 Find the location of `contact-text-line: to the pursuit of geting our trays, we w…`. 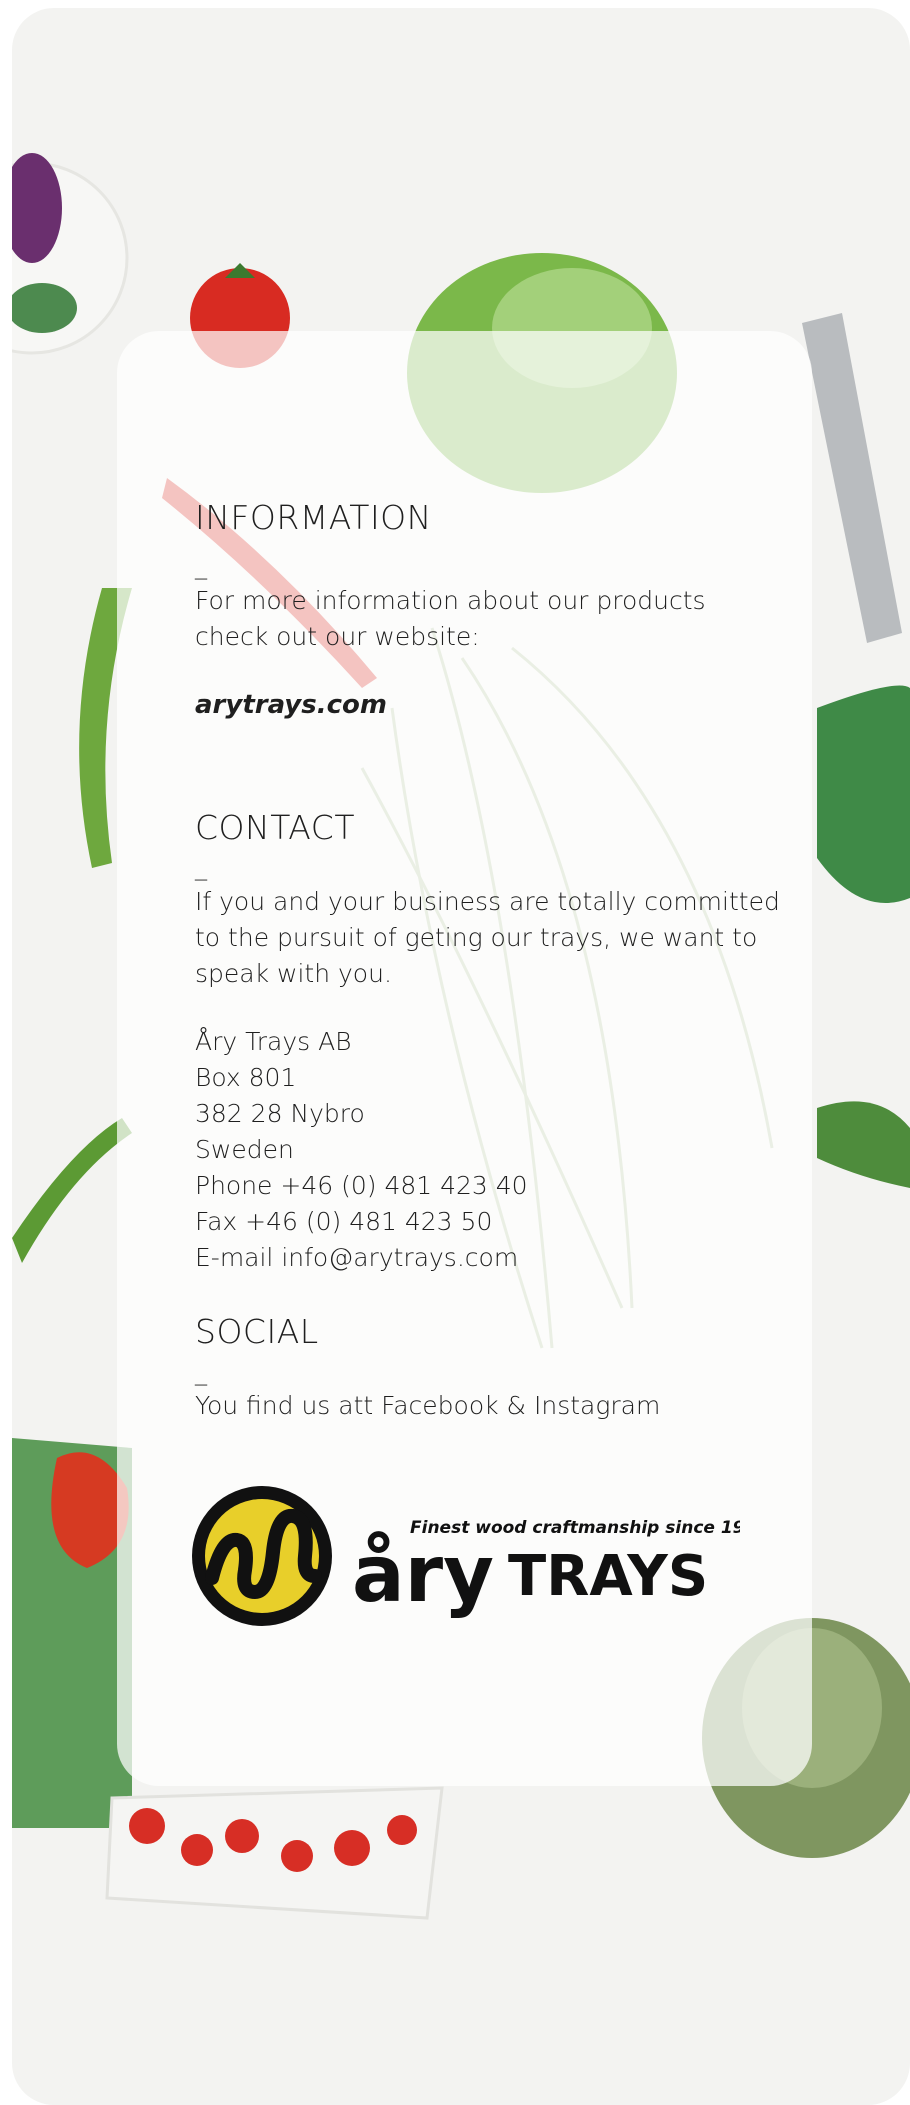

contact-text-line: to the pursuit of geting our trays, we w… is located at coordinates (476, 937).